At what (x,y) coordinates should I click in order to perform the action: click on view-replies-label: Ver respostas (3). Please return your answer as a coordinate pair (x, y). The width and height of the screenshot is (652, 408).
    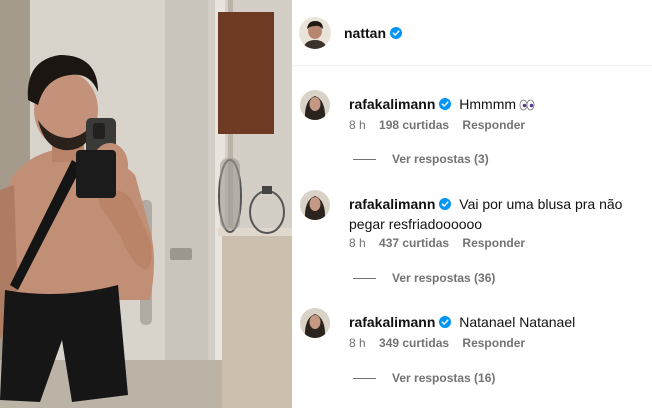
    Looking at the image, I should click on (440, 159).